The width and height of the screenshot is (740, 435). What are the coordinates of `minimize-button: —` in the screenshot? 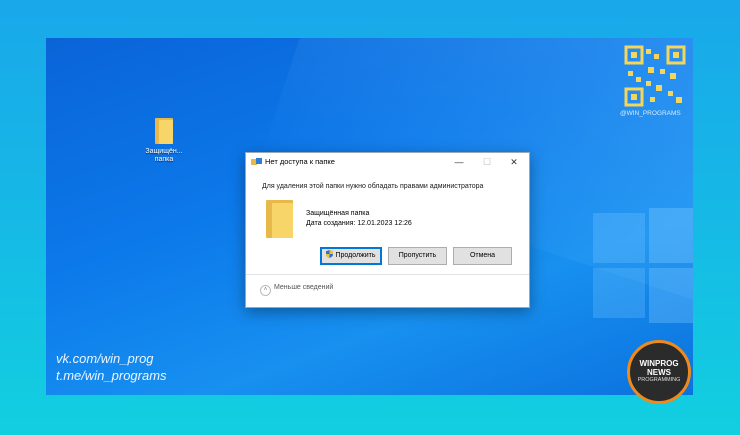 It's located at (459, 162).